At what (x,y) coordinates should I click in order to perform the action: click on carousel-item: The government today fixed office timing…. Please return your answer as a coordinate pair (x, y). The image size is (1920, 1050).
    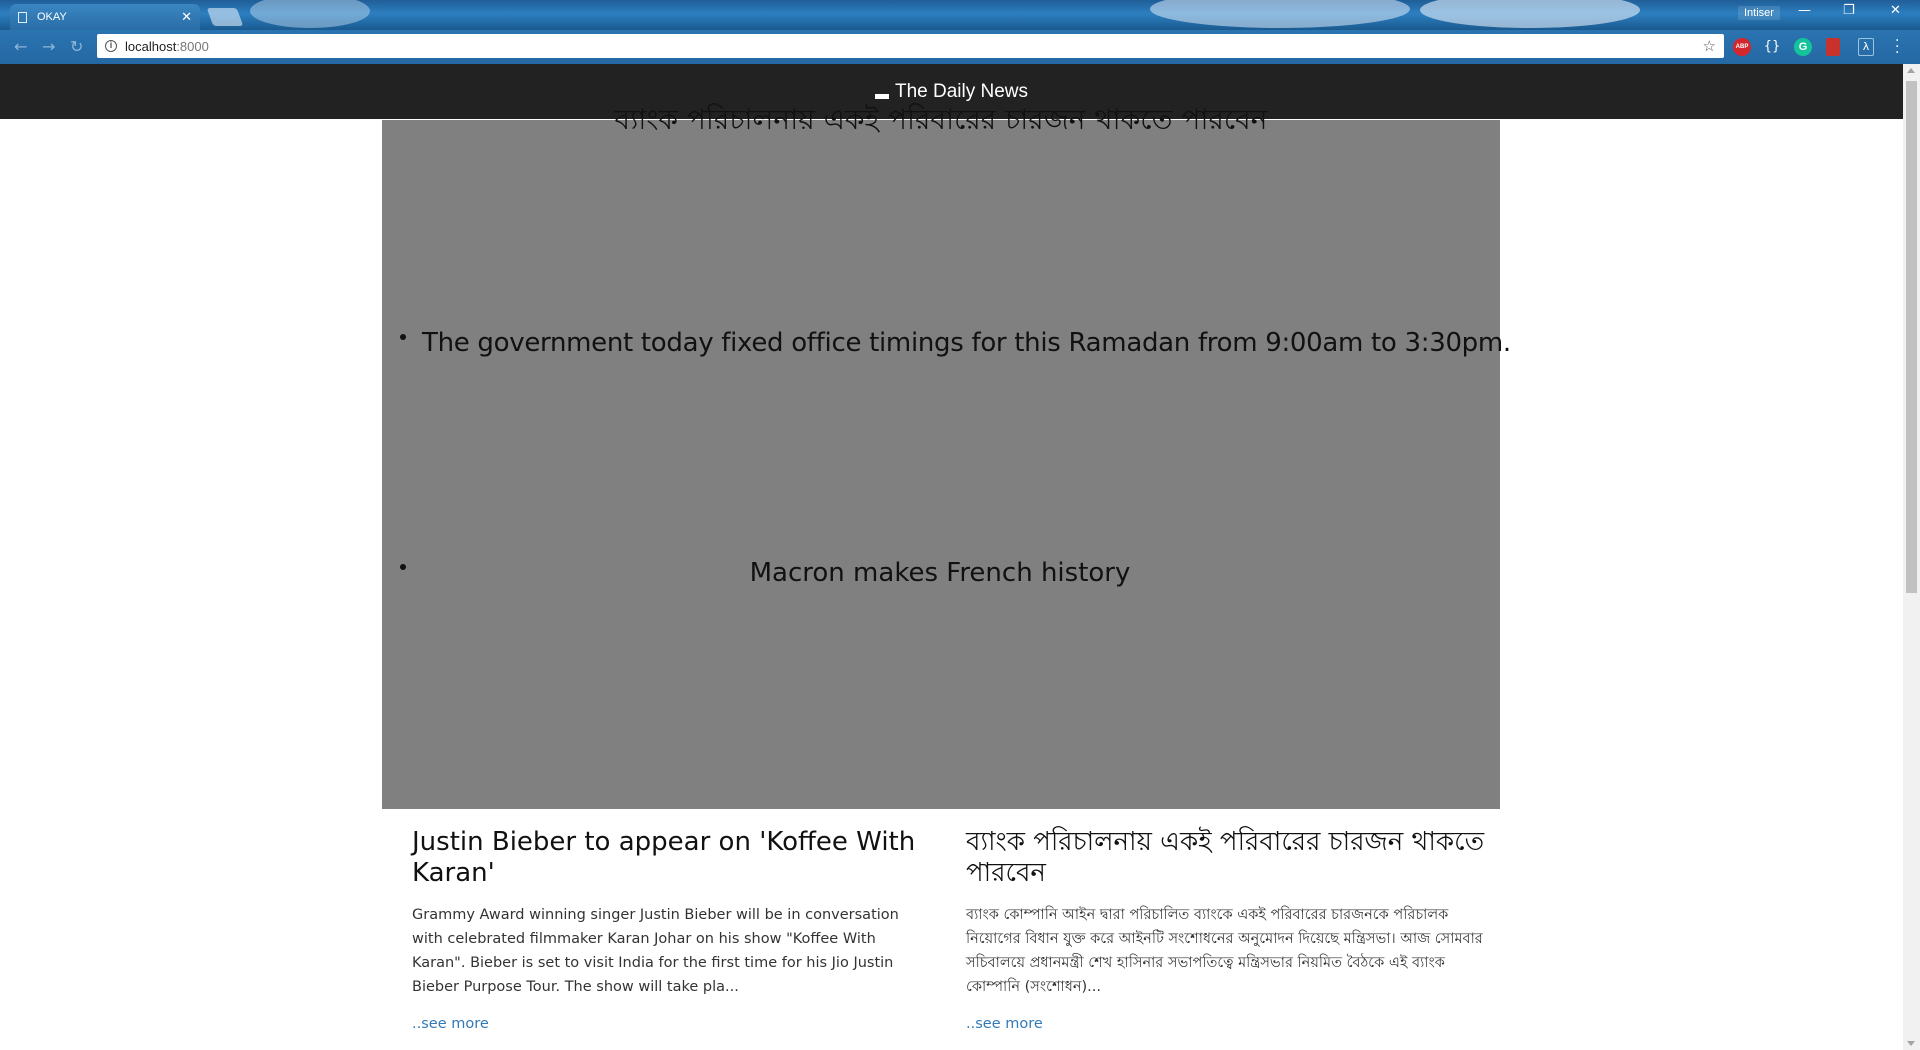
    Looking at the image, I should click on (955, 343).